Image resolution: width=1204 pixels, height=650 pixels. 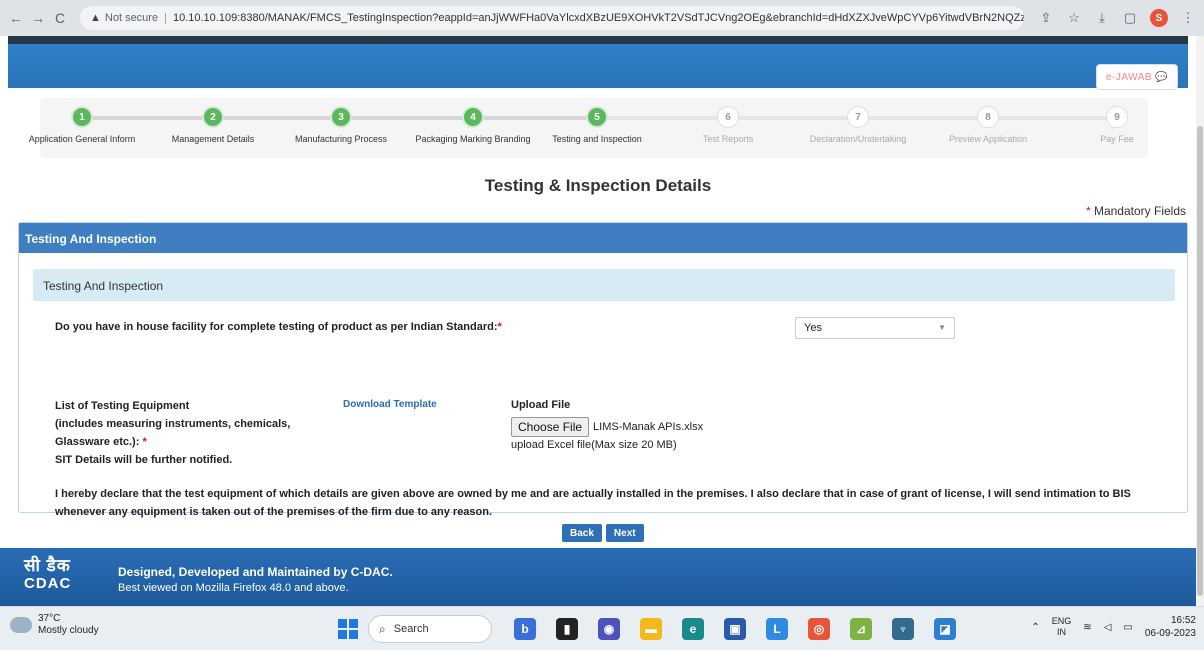 What do you see at coordinates (1113, 627) in the screenshot?
I see `system-tray: ⌃ ENG IN ≋ ◁ ▭ 16:52 06-09-2023` at bounding box center [1113, 627].